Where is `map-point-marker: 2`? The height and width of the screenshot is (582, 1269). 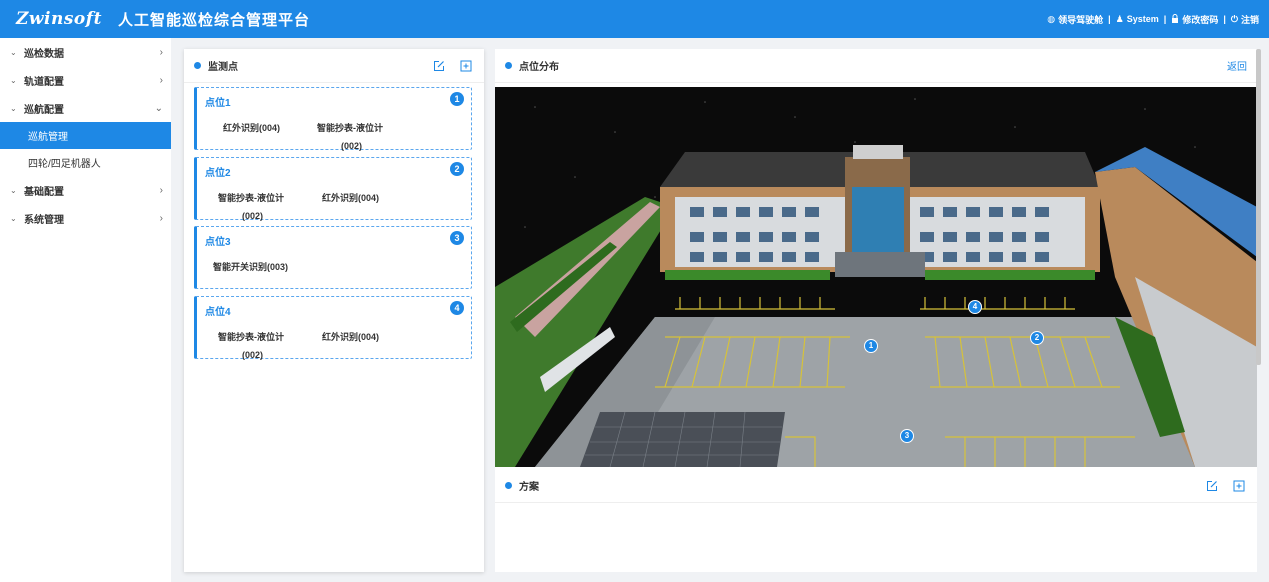 map-point-marker: 2 is located at coordinates (1037, 338).